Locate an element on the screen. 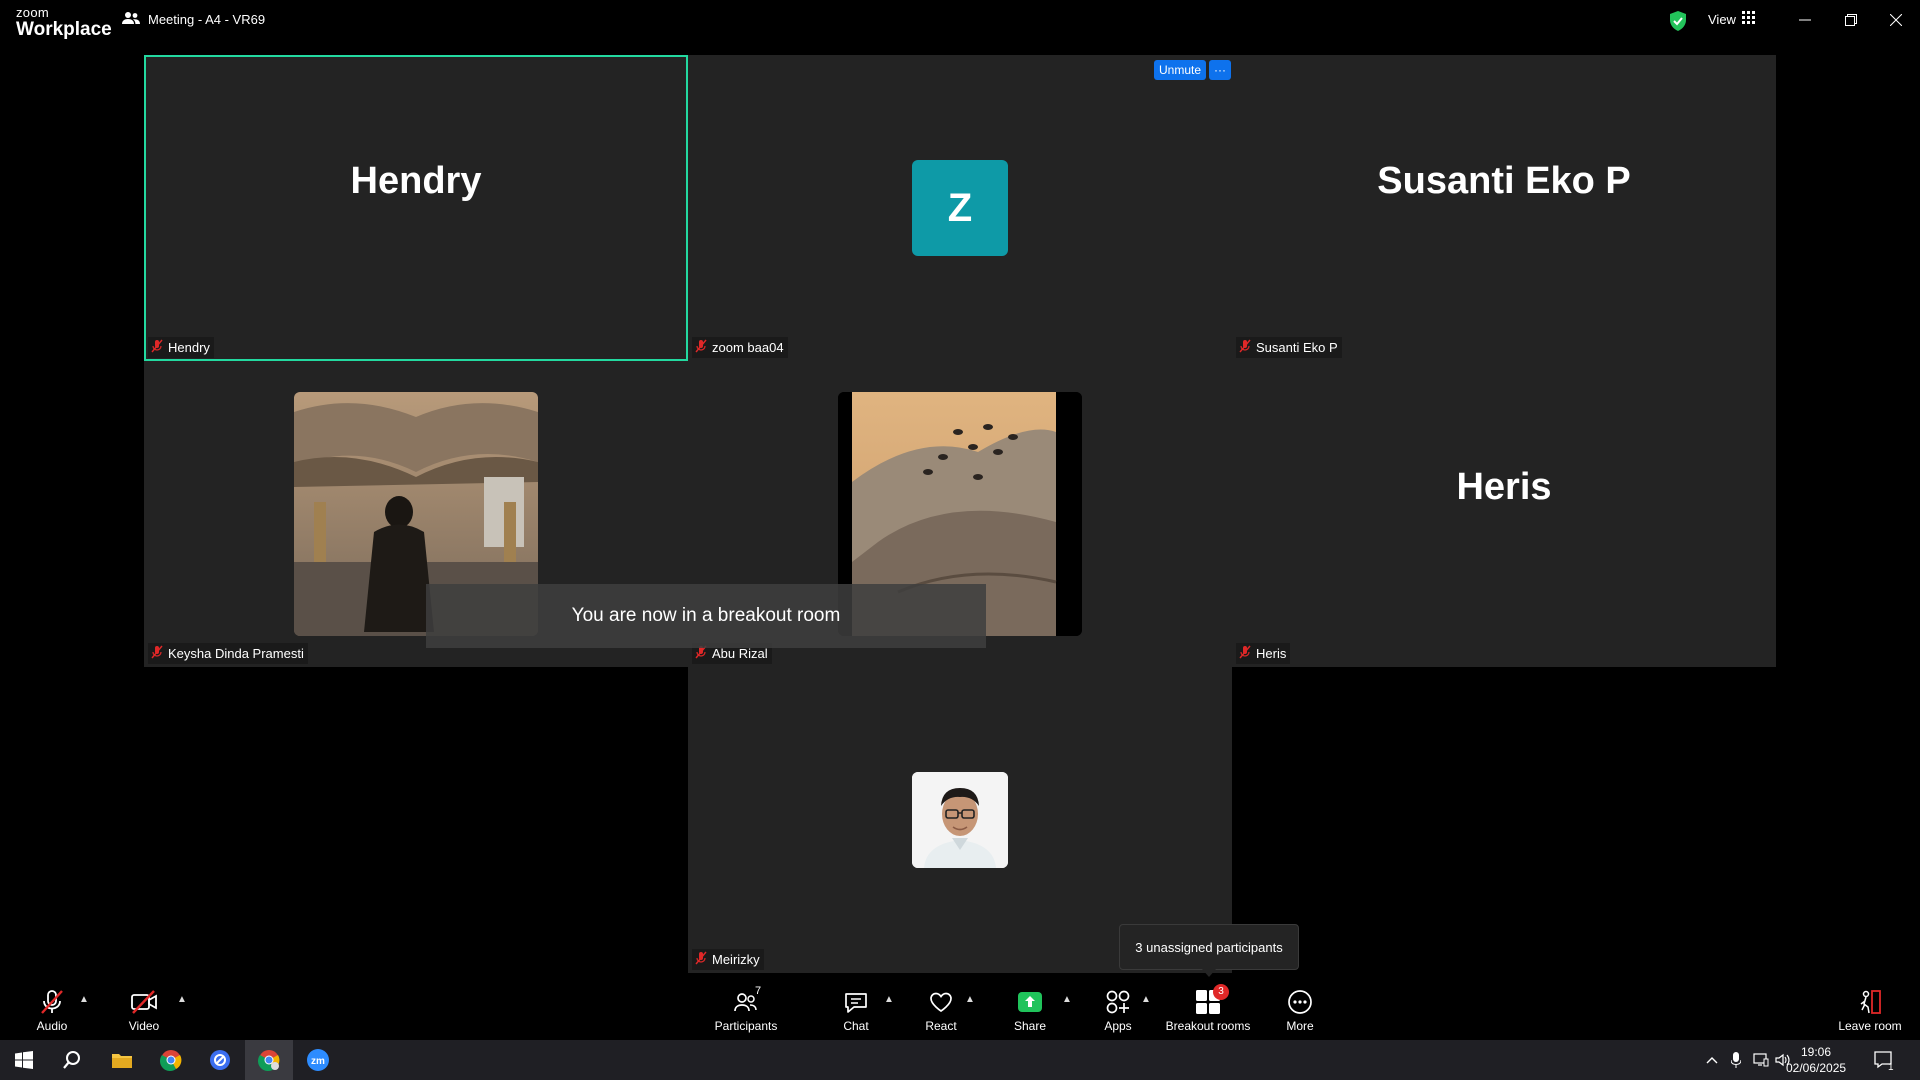 This screenshot has width=1920, height=1080. participant-name-tag: Meirizky is located at coordinates (728, 959).